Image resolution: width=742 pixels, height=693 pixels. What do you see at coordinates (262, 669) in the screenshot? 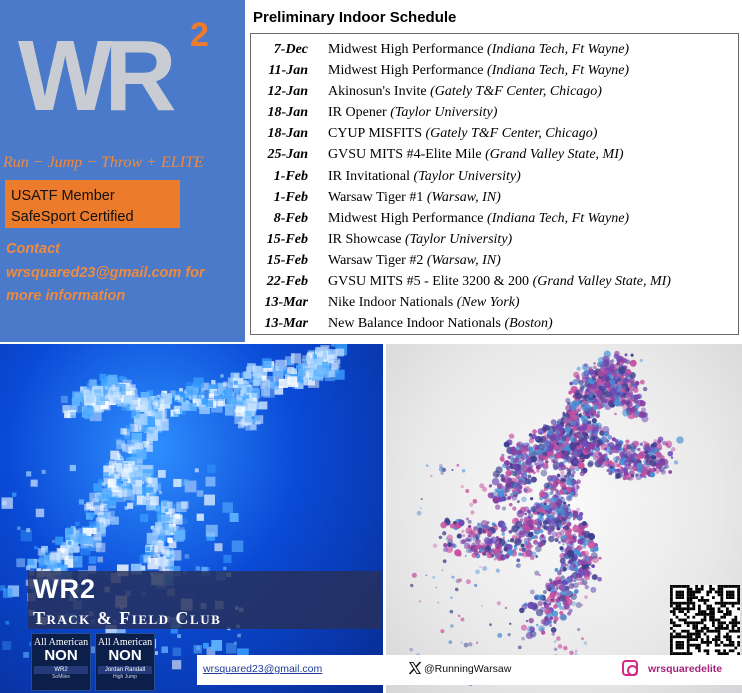
I see `footer-email-link: wrsquared23@gmail.com` at bounding box center [262, 669].